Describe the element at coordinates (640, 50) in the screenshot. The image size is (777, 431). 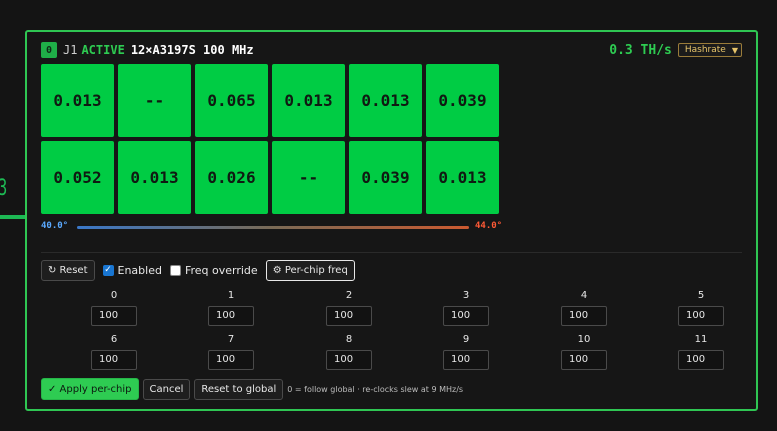
I see `hashrate-total: 0.3 TH/s` at that location.